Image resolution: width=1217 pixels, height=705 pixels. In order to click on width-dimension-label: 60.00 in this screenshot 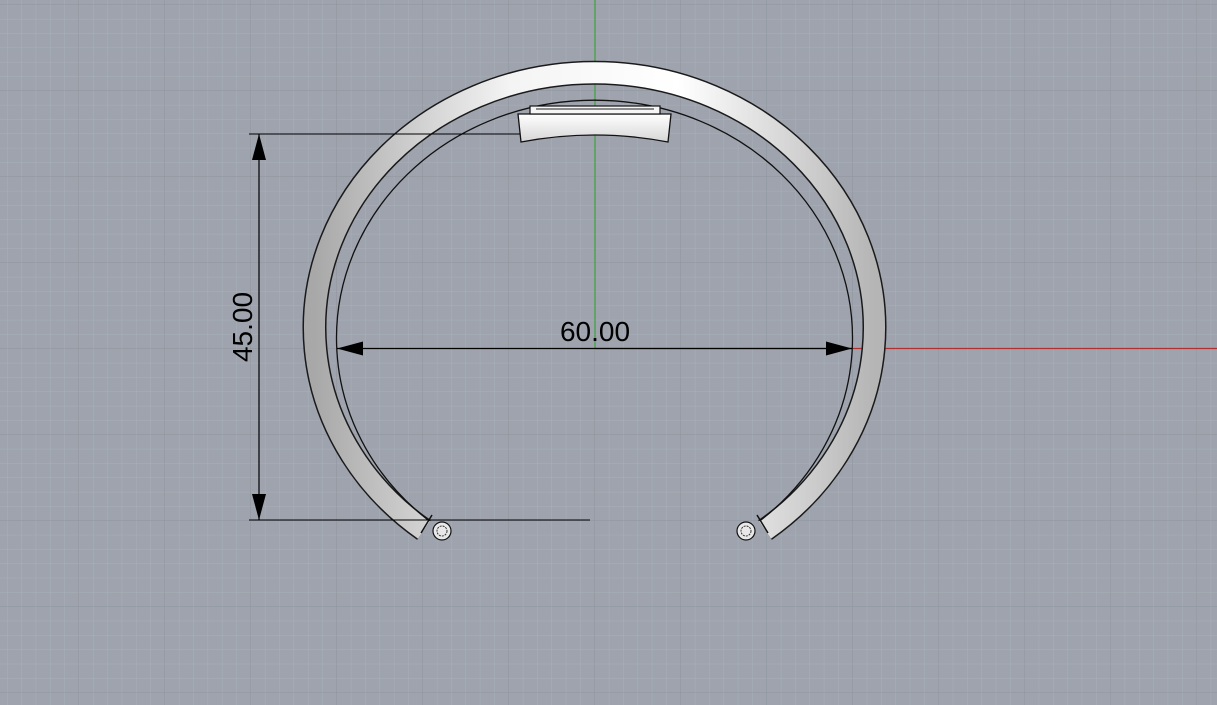, I will do `click(595, 331)`.